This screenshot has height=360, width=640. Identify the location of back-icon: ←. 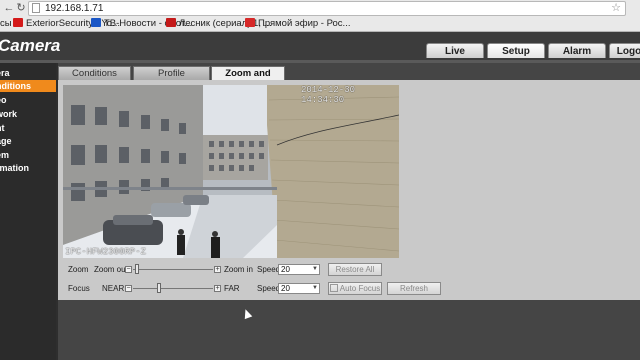
(9, 8).